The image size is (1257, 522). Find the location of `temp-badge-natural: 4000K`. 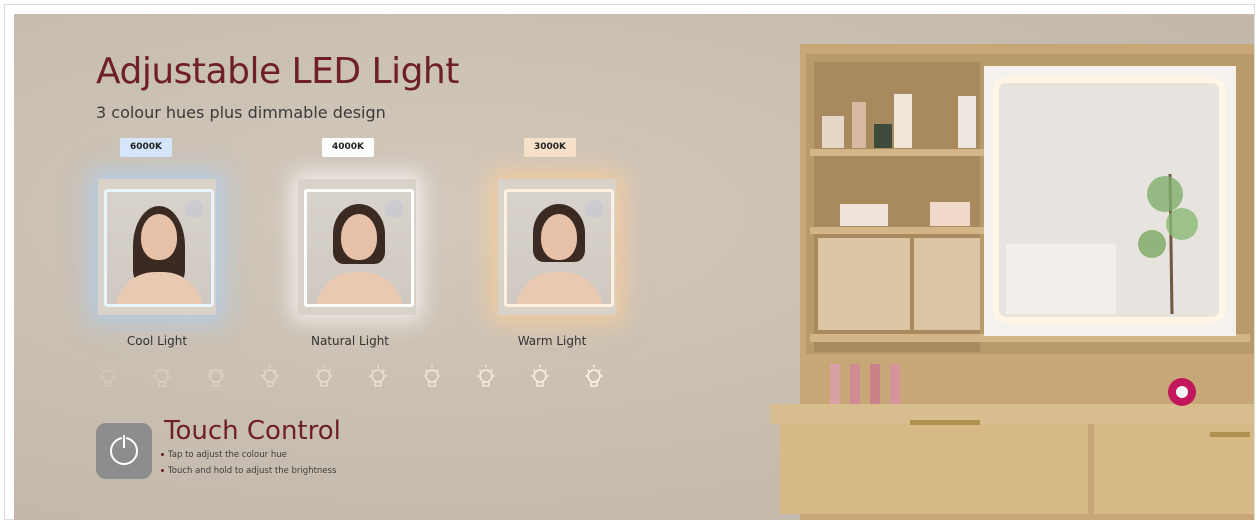

temp-badge-natural: 4000K is located at coordinates (348, 147).